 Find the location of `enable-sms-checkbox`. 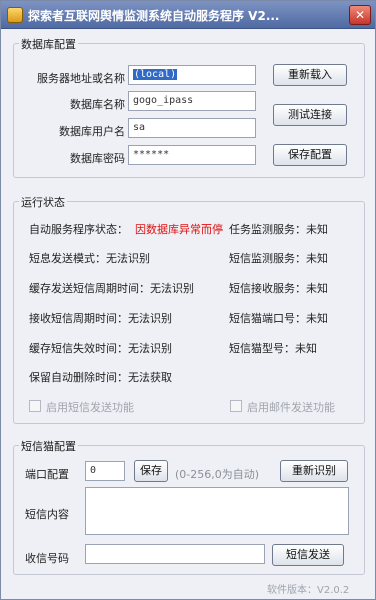

enable-sms-checkbox is located at coordinates (35, 406).